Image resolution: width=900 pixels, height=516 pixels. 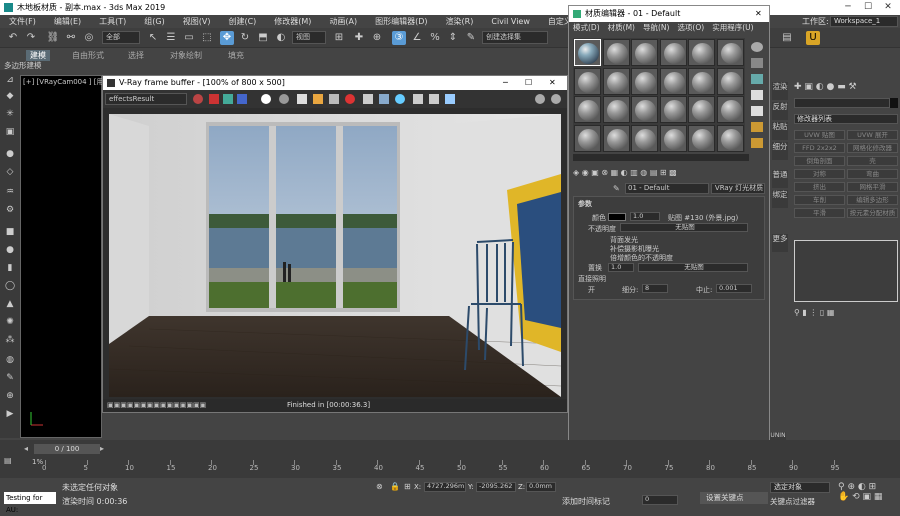 What do you see at coordinates (334, 99) in the screenshot?
I see `clear-image-icon` at bounding box center [334, 99].